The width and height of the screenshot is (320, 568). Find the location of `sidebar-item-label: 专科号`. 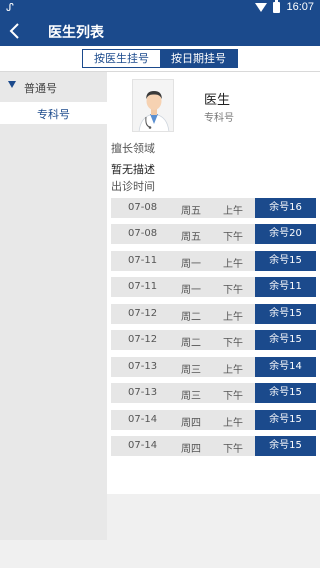

sidebar-item-label: 专科号 is located at coordinates (53, 114).